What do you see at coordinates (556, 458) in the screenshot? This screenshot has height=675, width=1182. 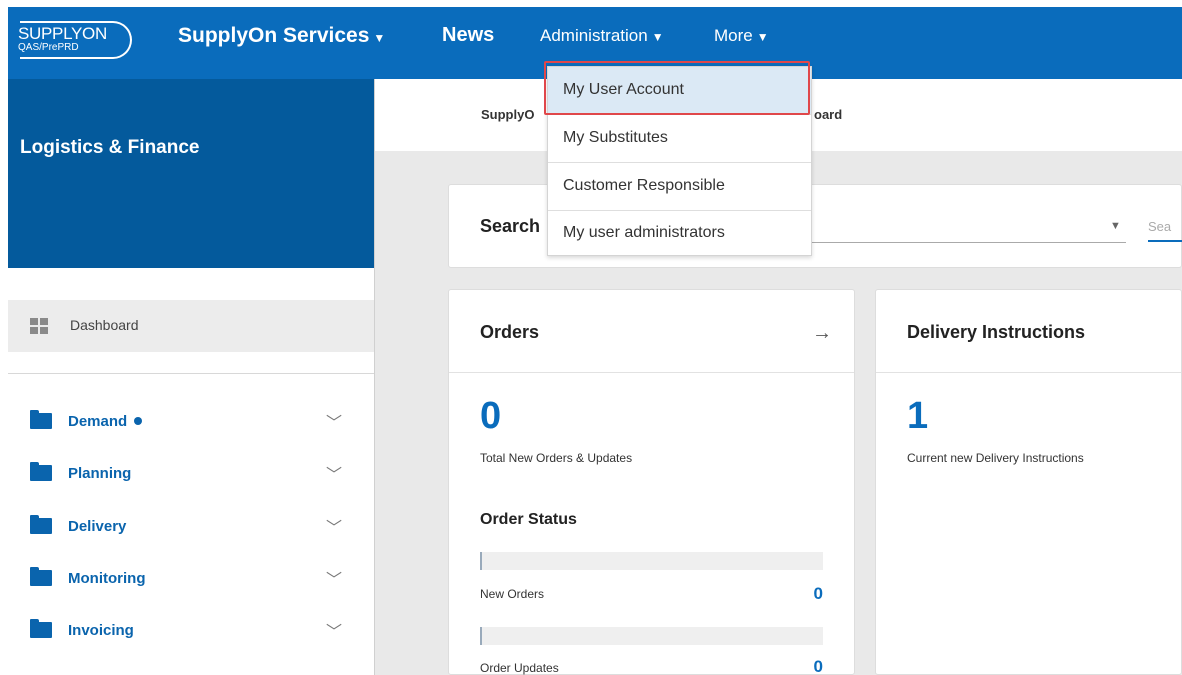 I see `orders-total-label: Total New Orders & Updates` at bounding box center [556, 458].